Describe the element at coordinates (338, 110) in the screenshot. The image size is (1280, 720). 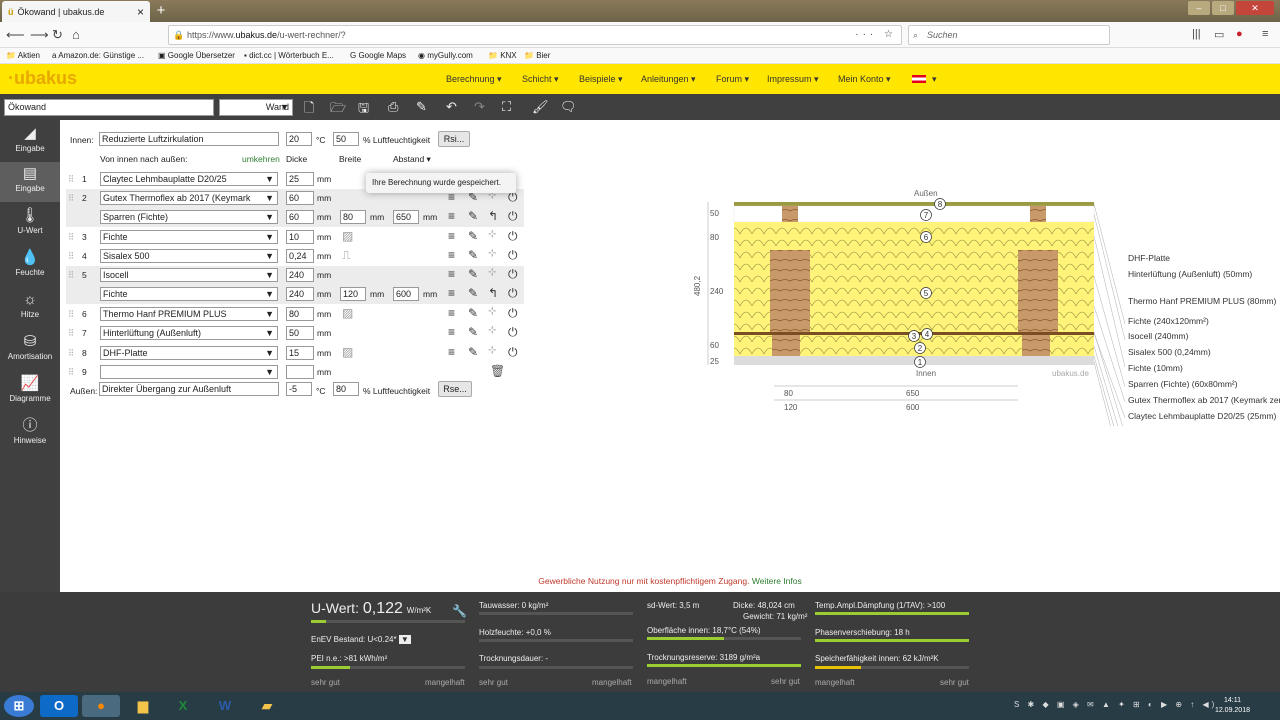
I see `open-folder-icon: 🗁` at that location.